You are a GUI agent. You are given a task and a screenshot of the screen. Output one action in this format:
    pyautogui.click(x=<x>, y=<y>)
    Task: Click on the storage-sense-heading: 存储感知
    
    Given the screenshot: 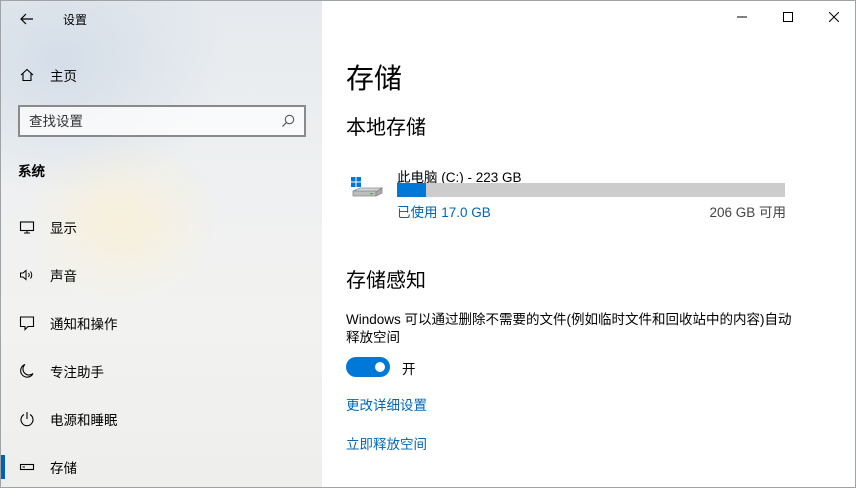 What is the action you would take?
    pyautogui.click(x=386, y=281)
    